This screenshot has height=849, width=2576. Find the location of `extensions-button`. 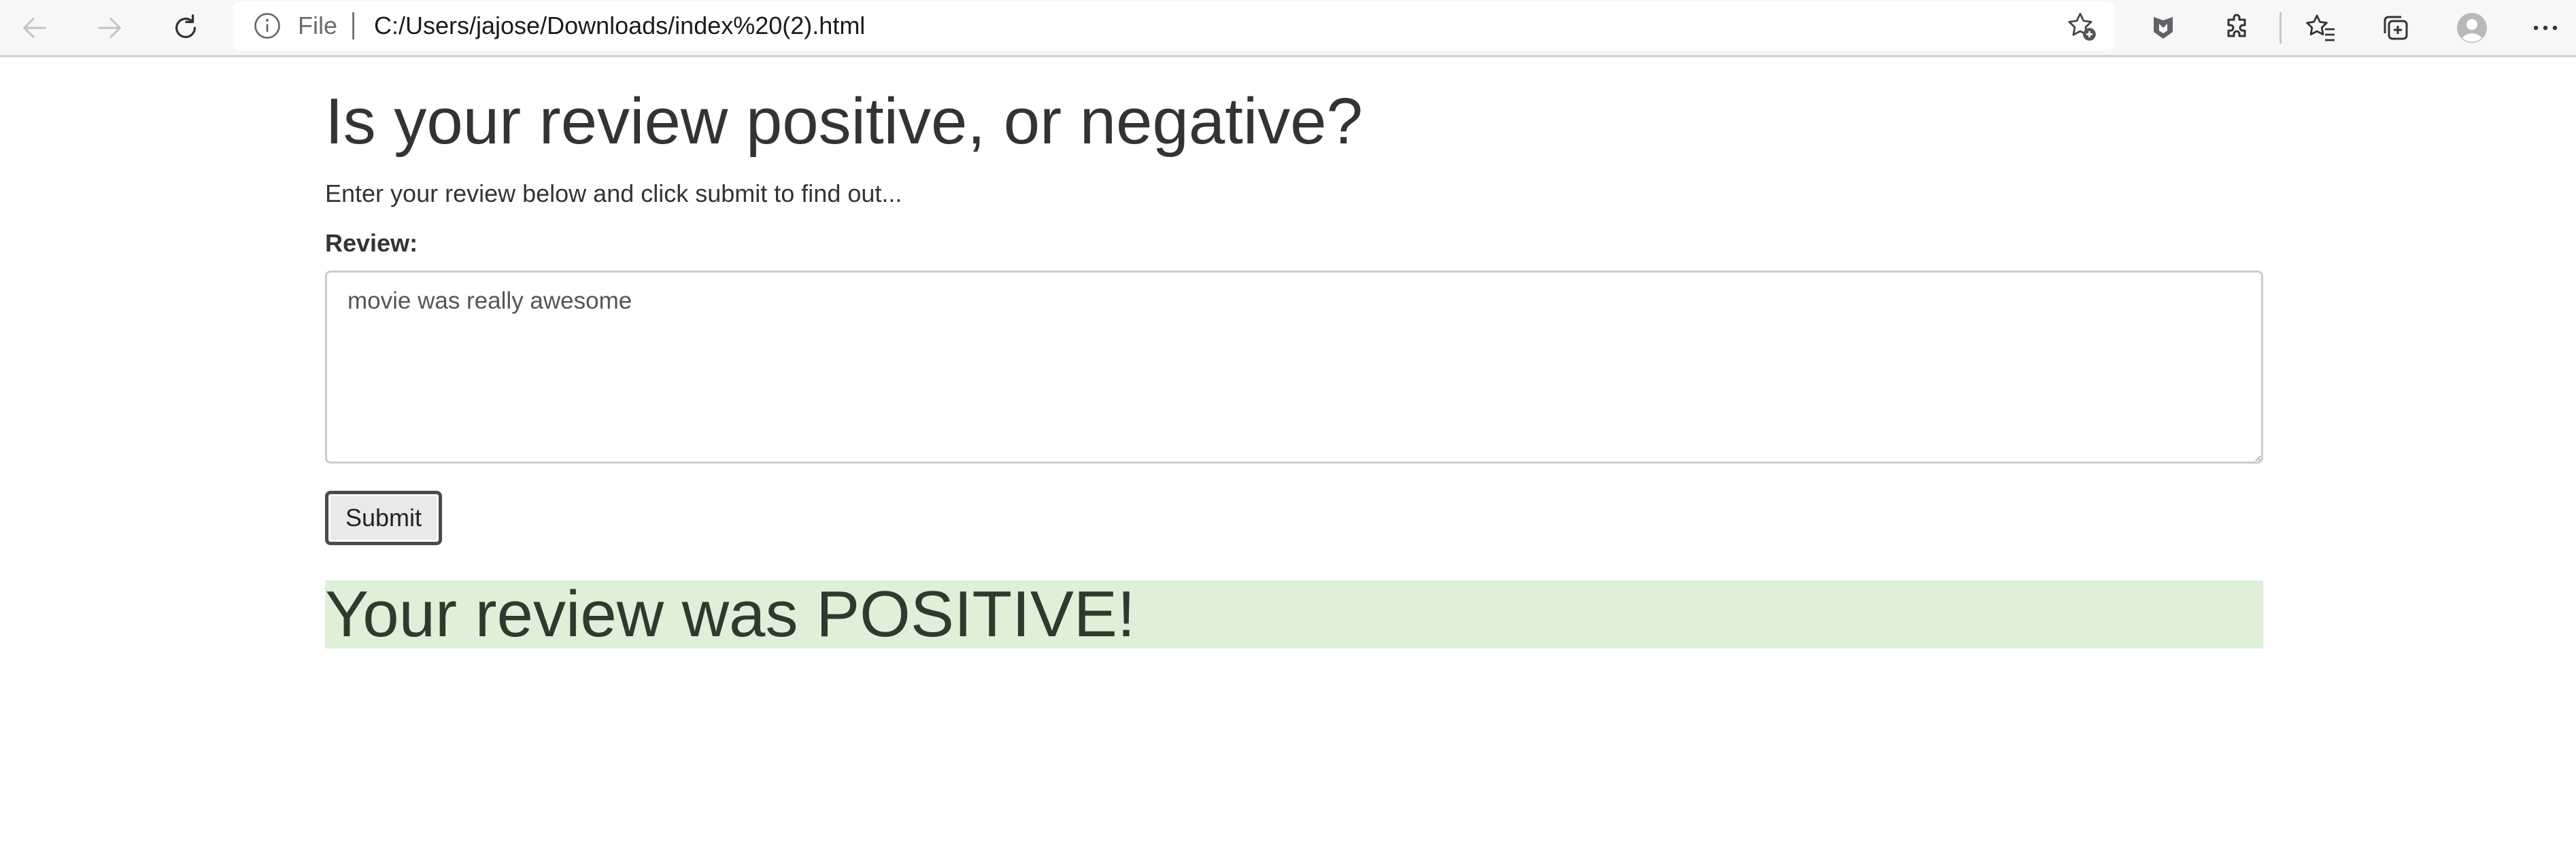

extensions-button is located at coordinates (2238, 28).